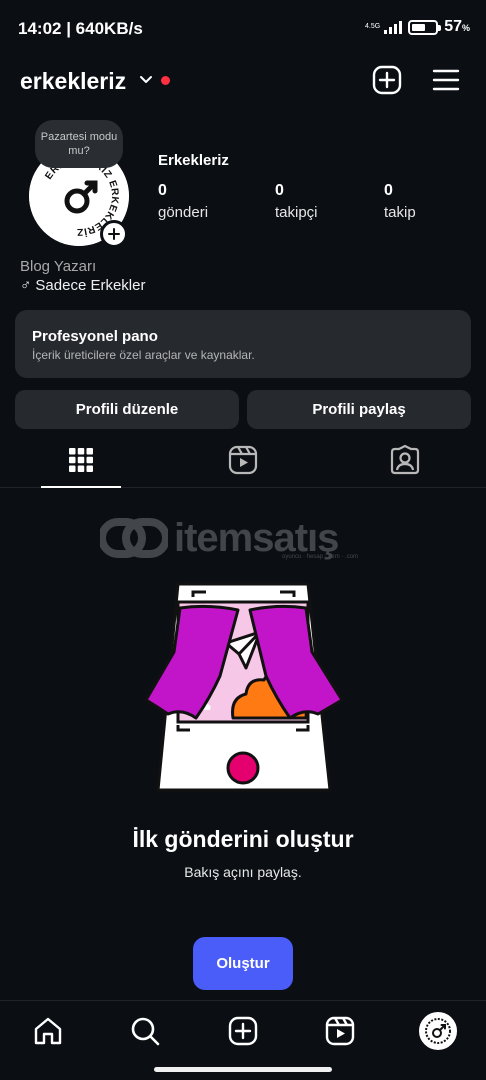 The height and width of the screenshot is (1080, 486). Describe the element at coordinates (83, 285) in the screenshot. I see `bio-text: ♂ Sadece Erkekler` at that location.